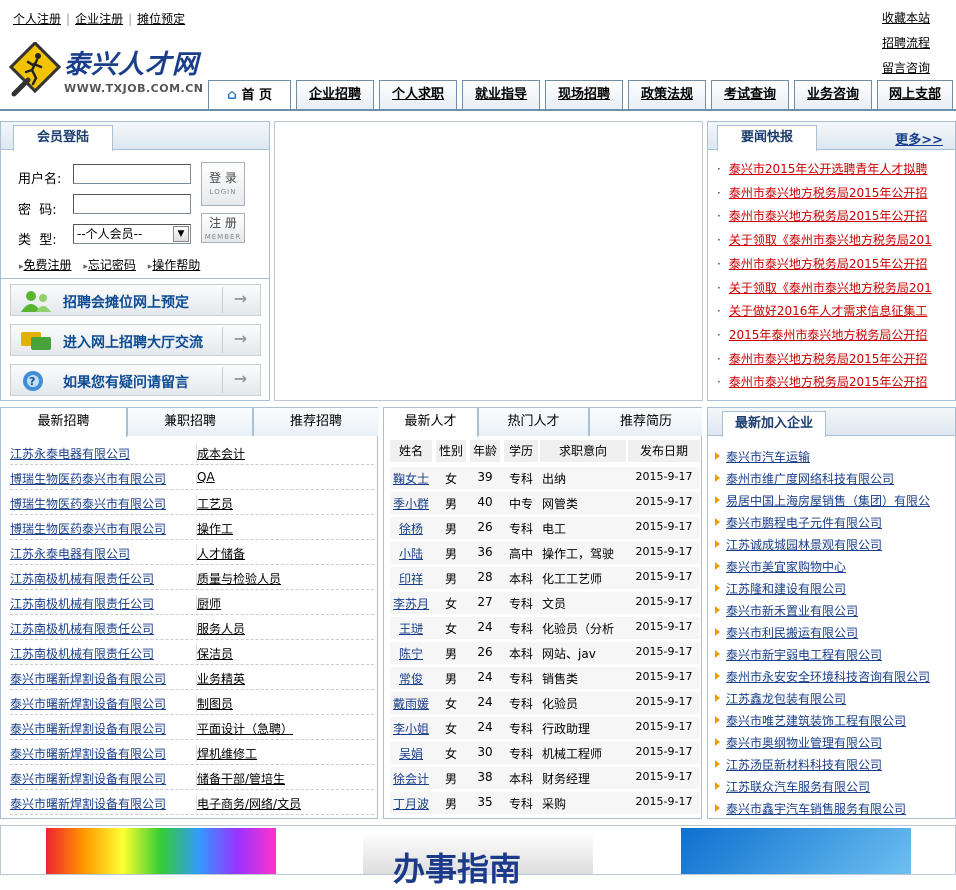 The image size is (956, 890). What do you see at coordinates (161, 851) in the screenshot?
I see `keyboard-banner` at bounding box center [161, 851].